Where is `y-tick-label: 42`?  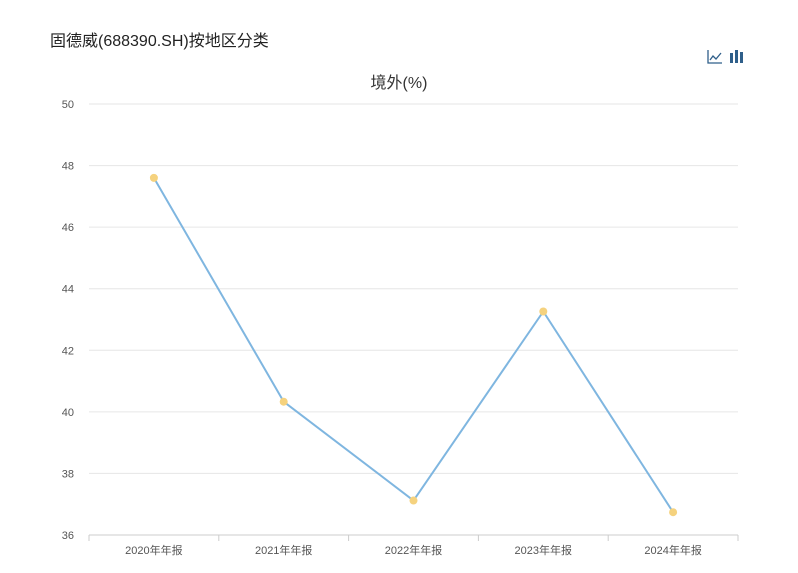 y-tick-label: 42 is located at coordinates (68, 351).